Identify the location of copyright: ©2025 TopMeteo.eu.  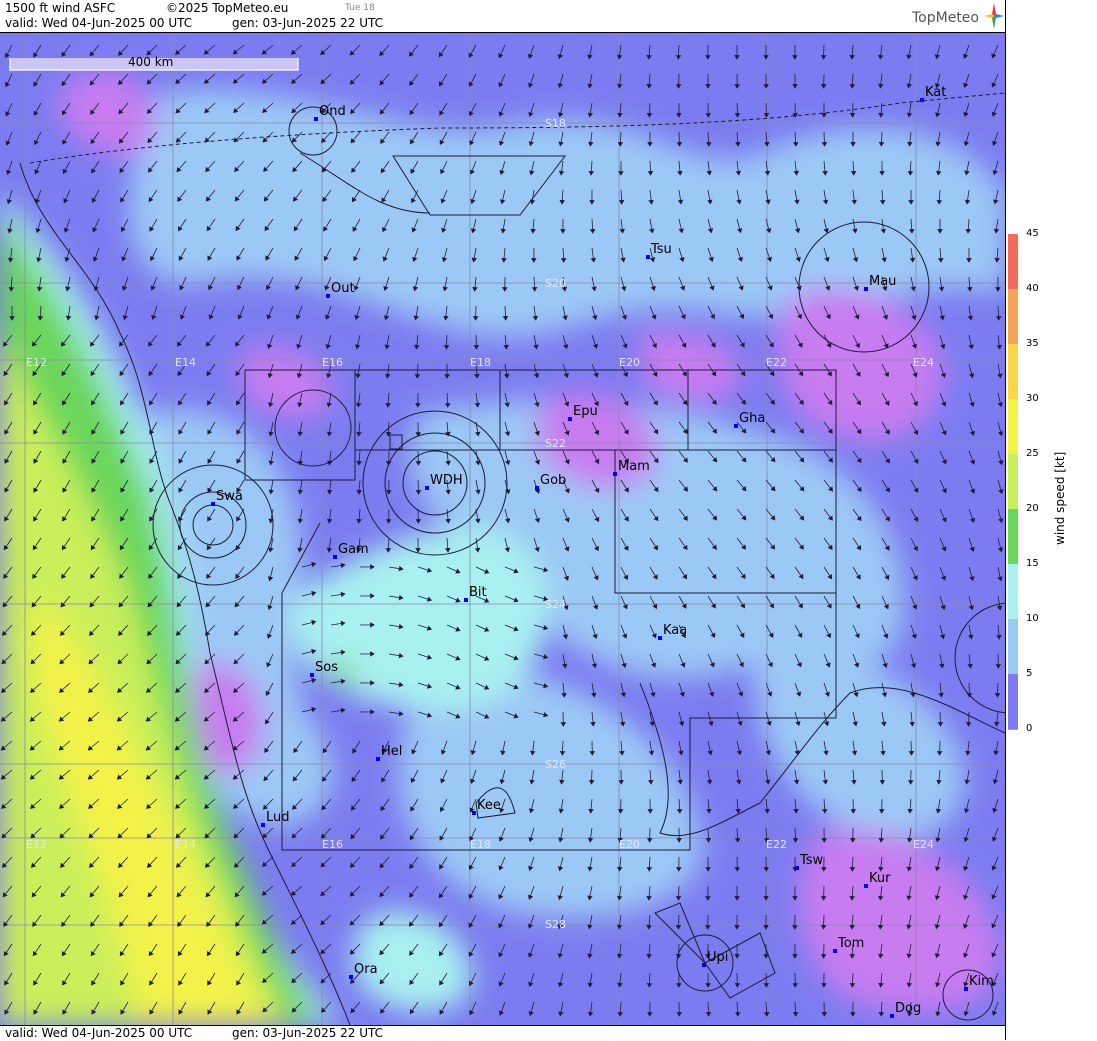
(227, 8).